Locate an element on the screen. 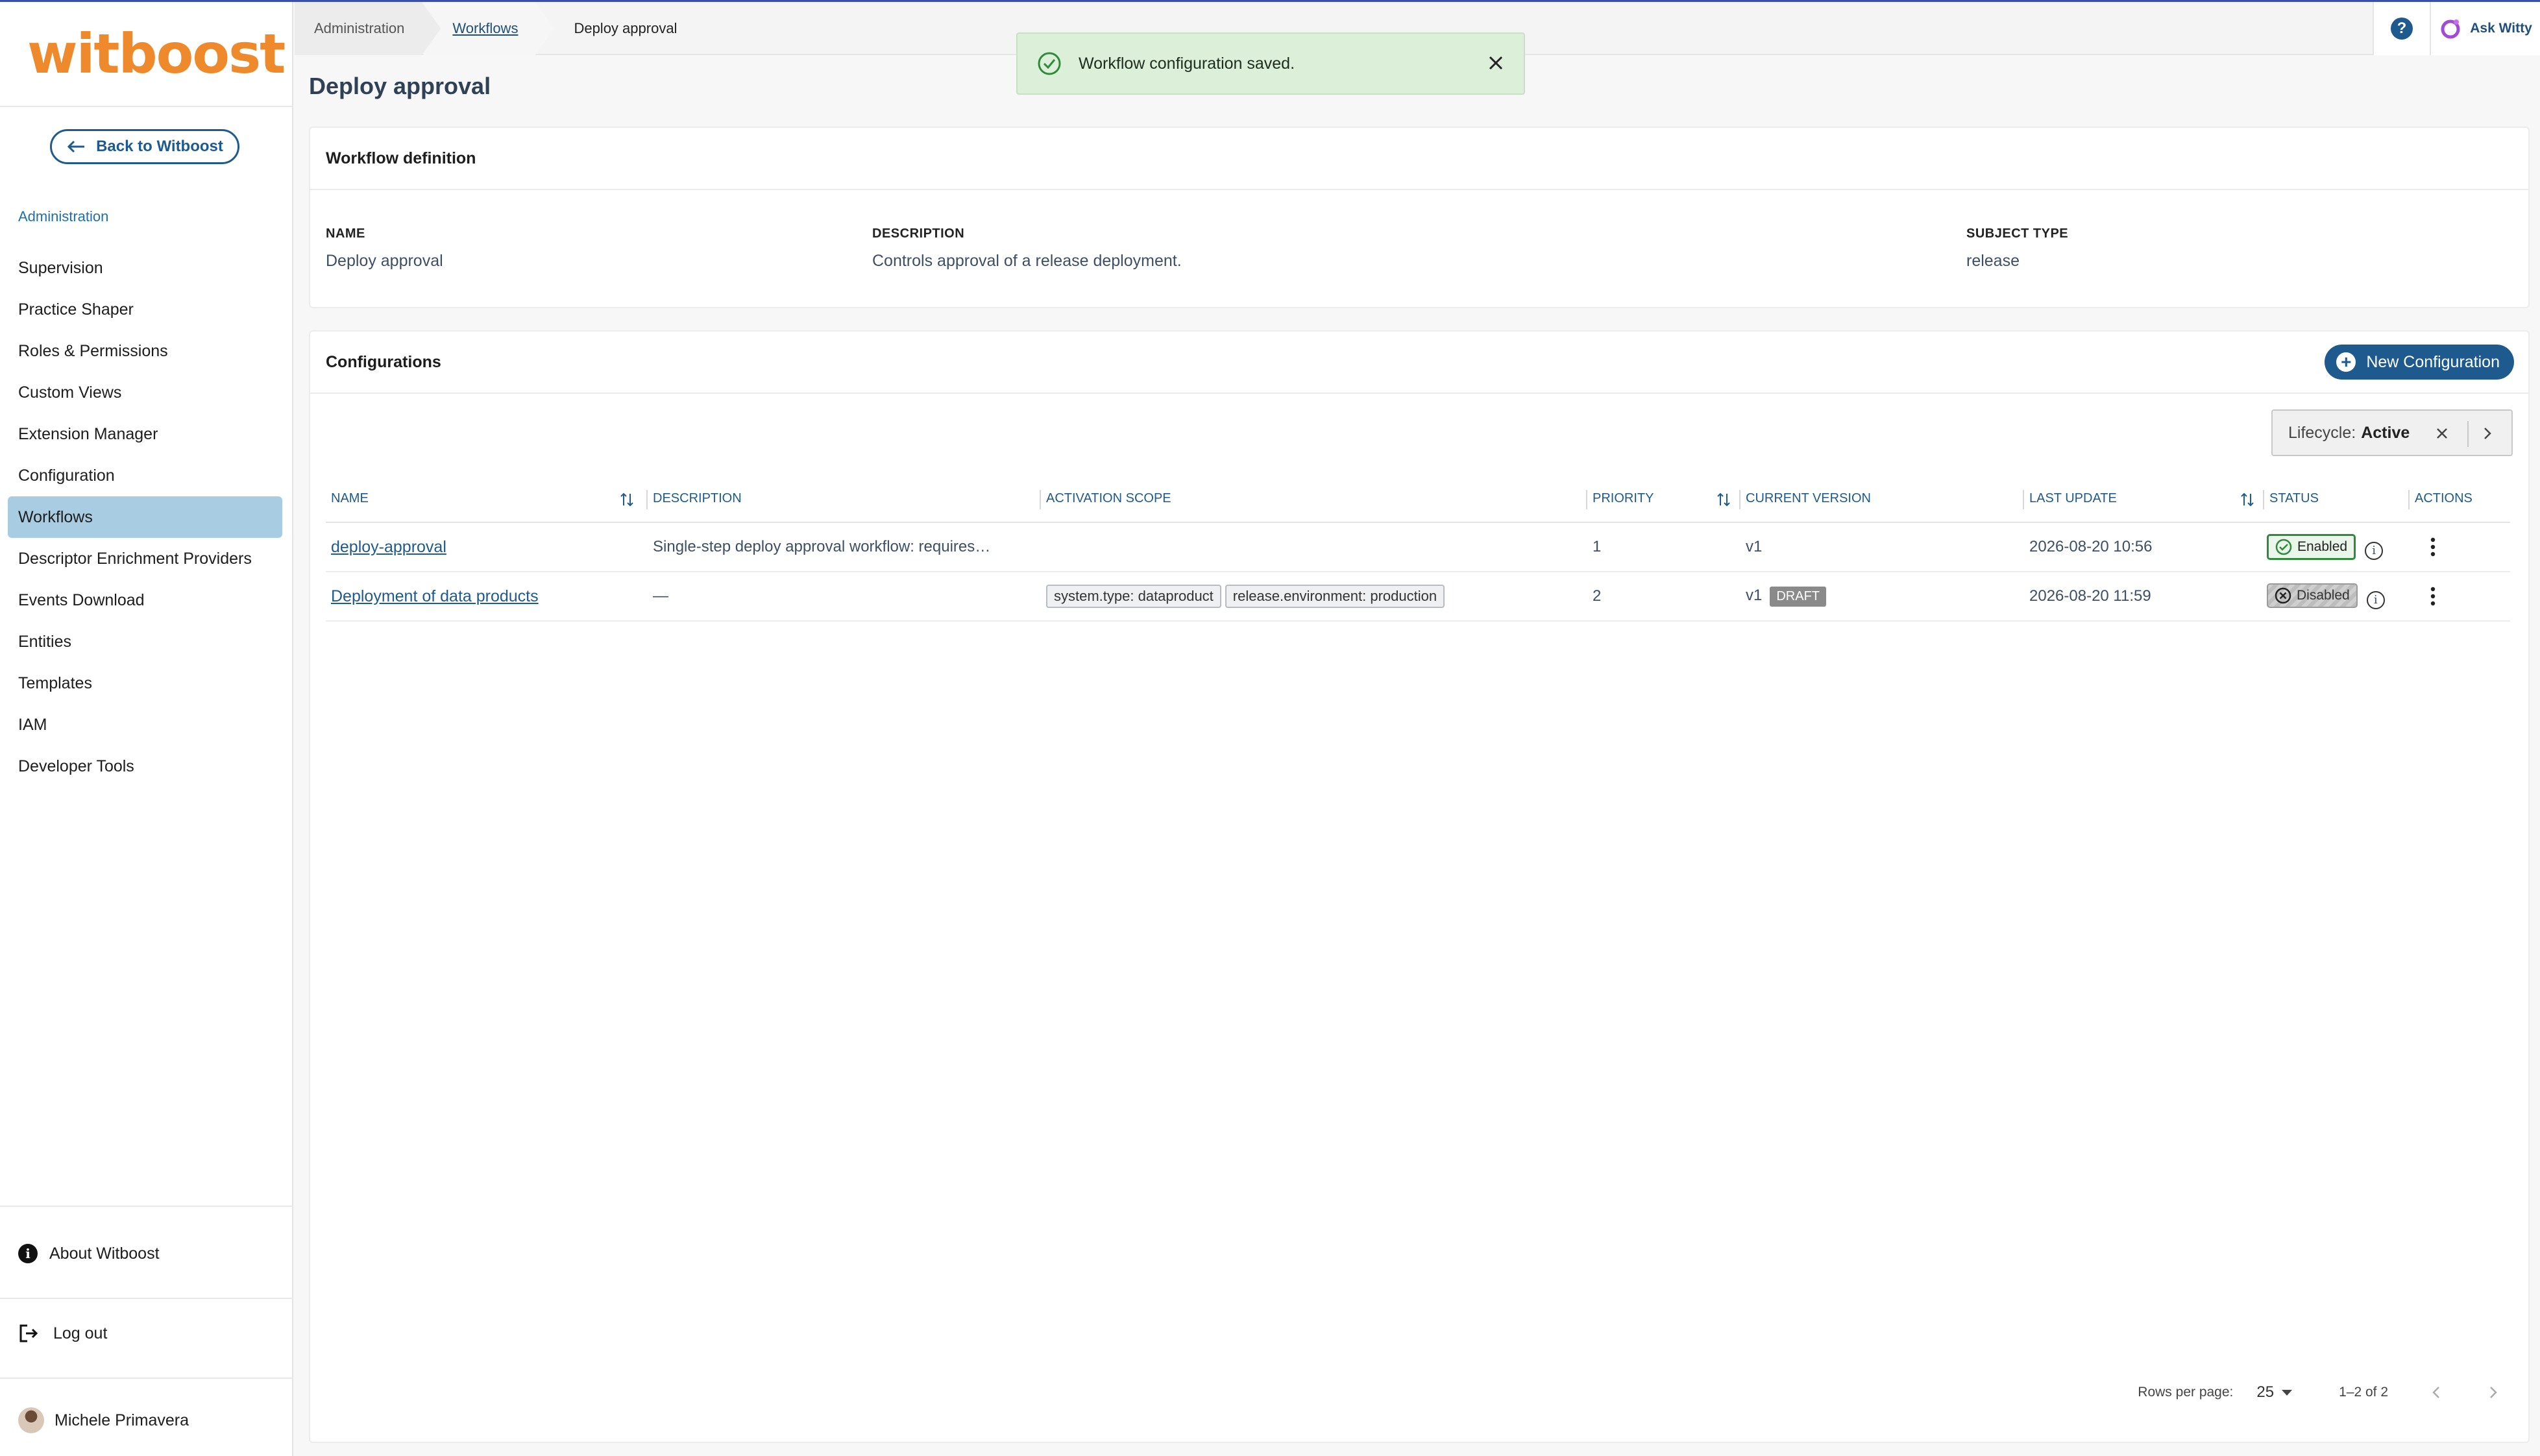 This screenshot has height=1456, width=2540. witboost-logo: witboost is located at coordinates (156, 53).